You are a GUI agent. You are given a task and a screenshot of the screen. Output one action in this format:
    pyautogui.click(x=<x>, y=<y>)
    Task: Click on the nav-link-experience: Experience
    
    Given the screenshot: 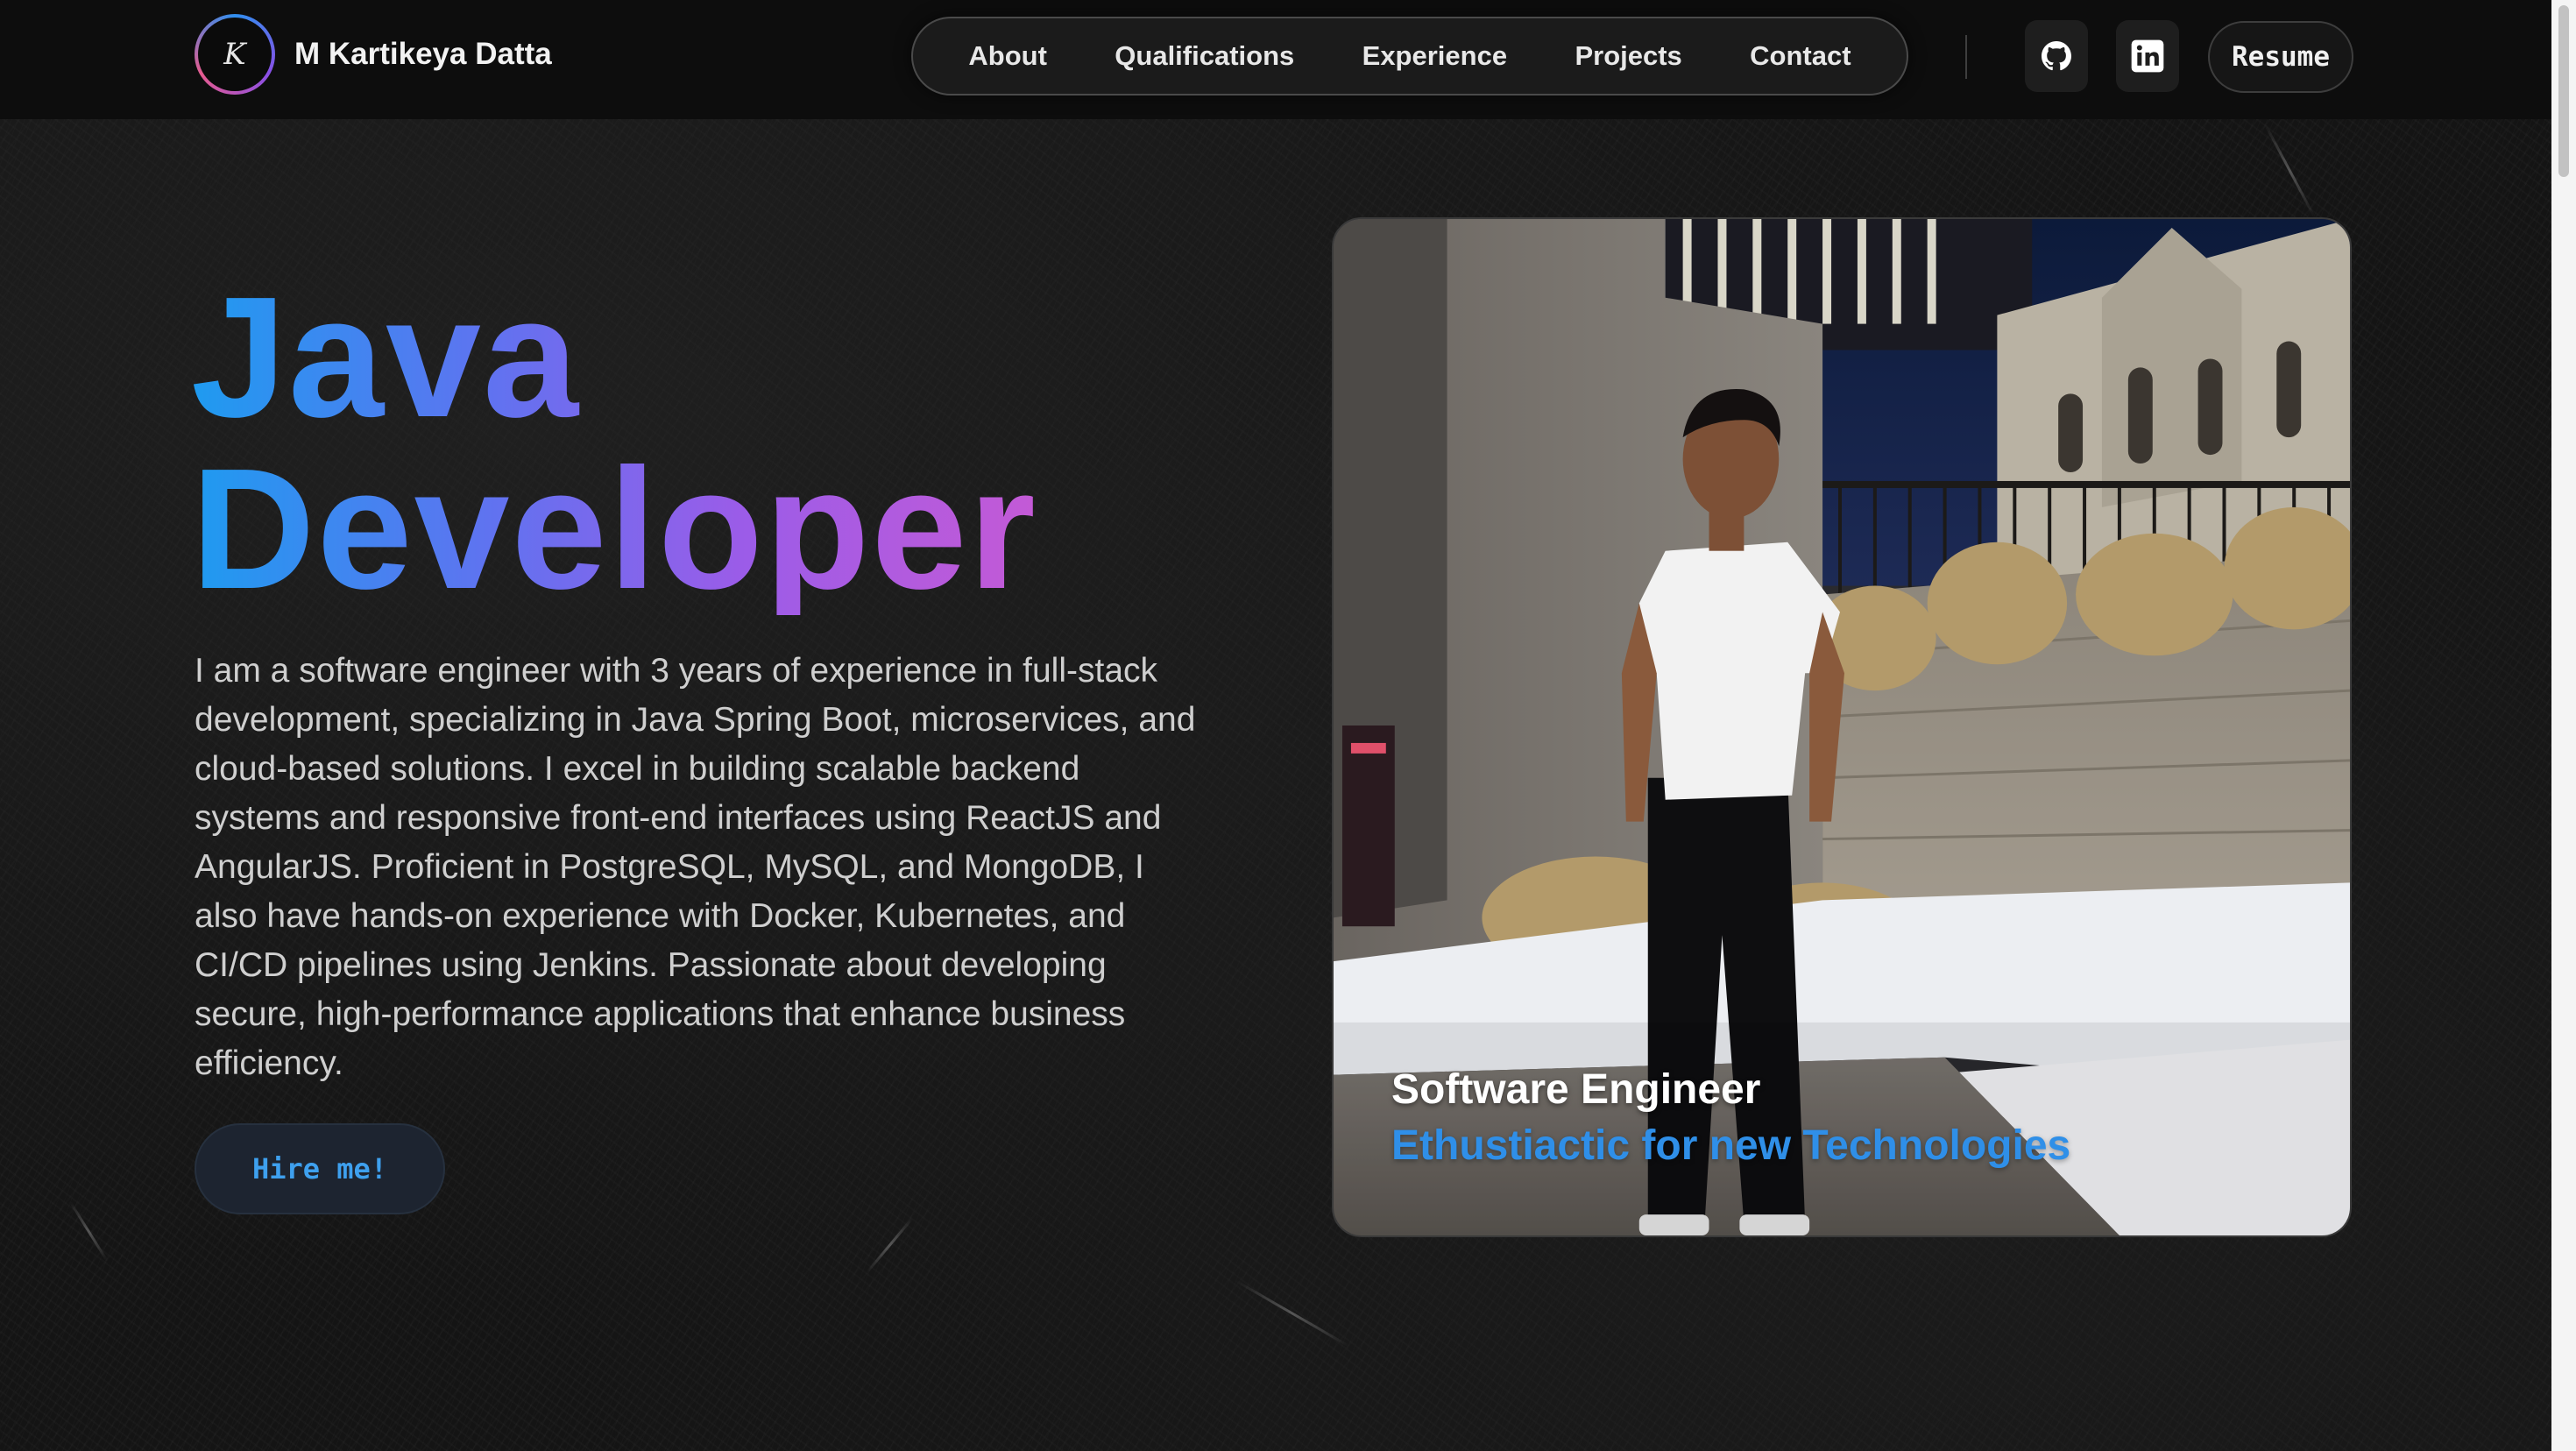 What is the action you would take?
    pyautogui.click(x=1434, y=56)
    